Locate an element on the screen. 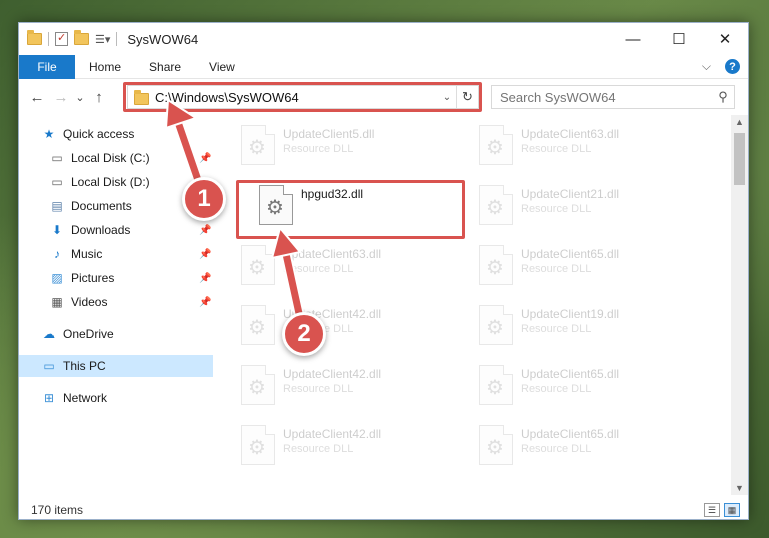  back-button: ← is located at coordinates (37, 97).